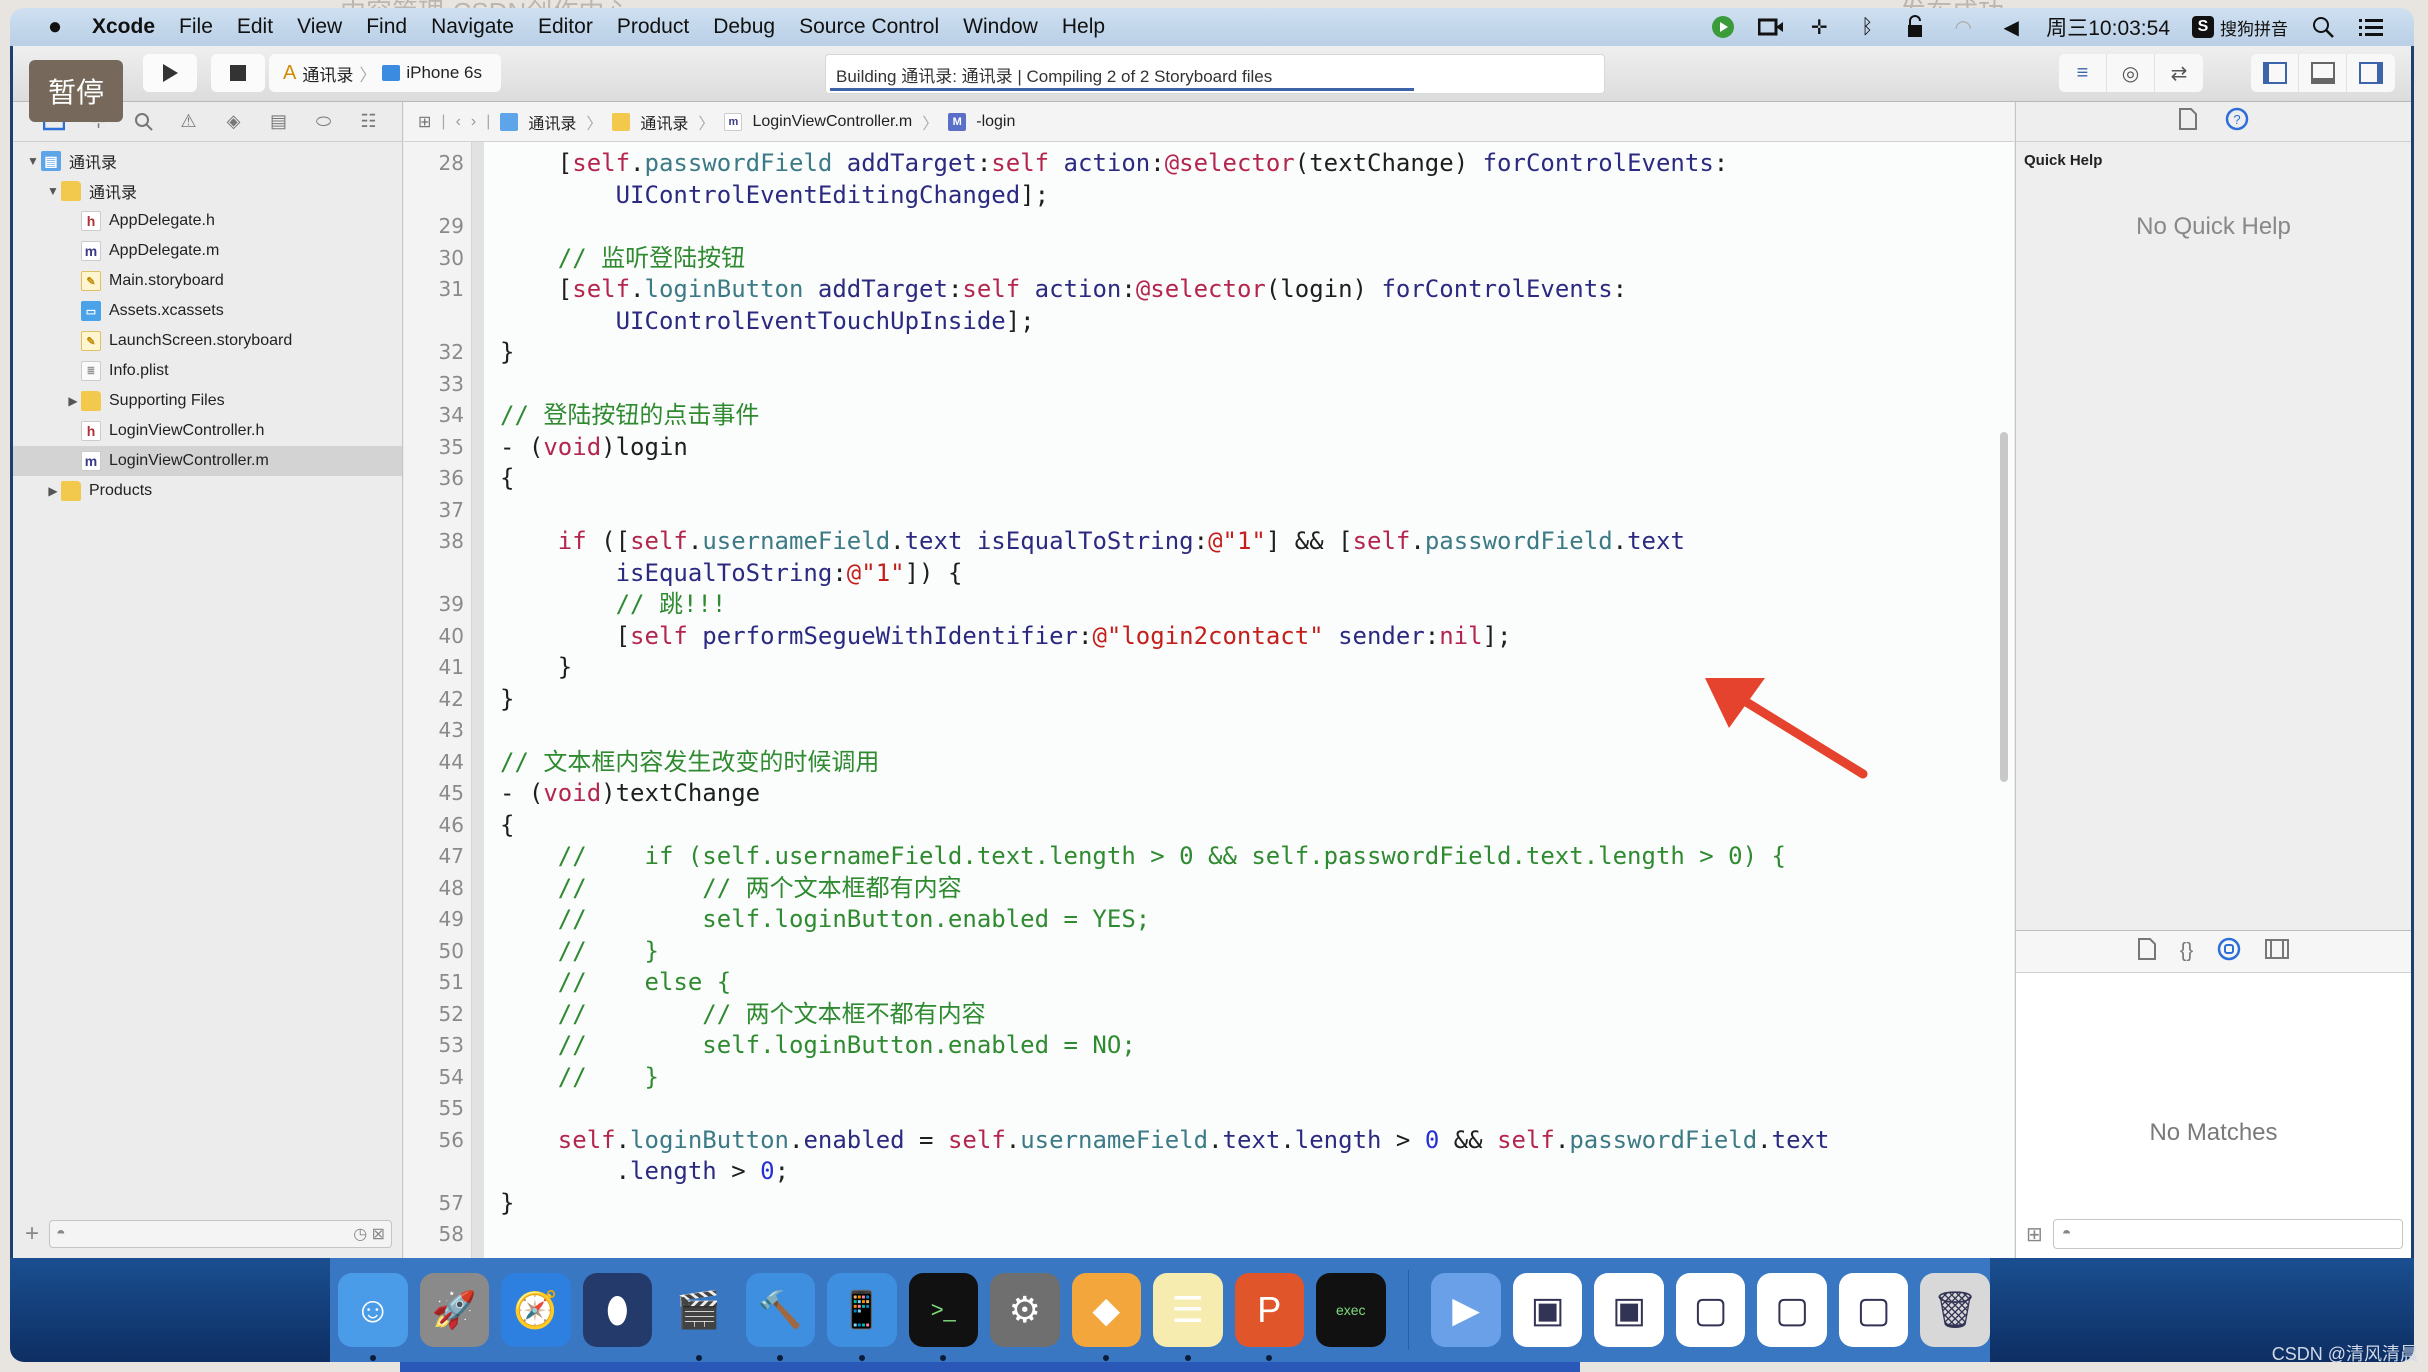  Describe the element at coordinates (196, 27) in the screenshot. I see `menu-file: File` at that location.